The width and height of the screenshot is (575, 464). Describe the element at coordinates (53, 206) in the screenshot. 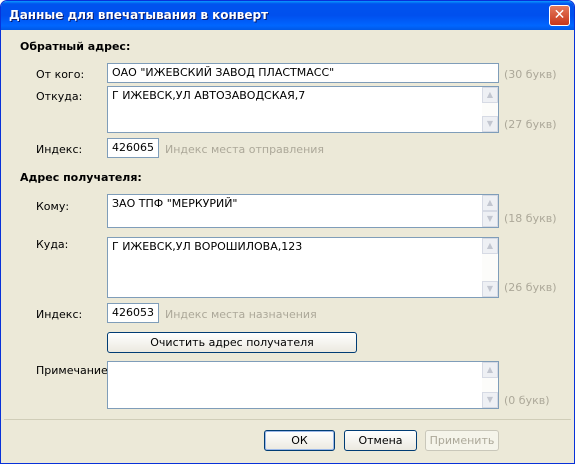

I see `to-label: Кому:` at that location.